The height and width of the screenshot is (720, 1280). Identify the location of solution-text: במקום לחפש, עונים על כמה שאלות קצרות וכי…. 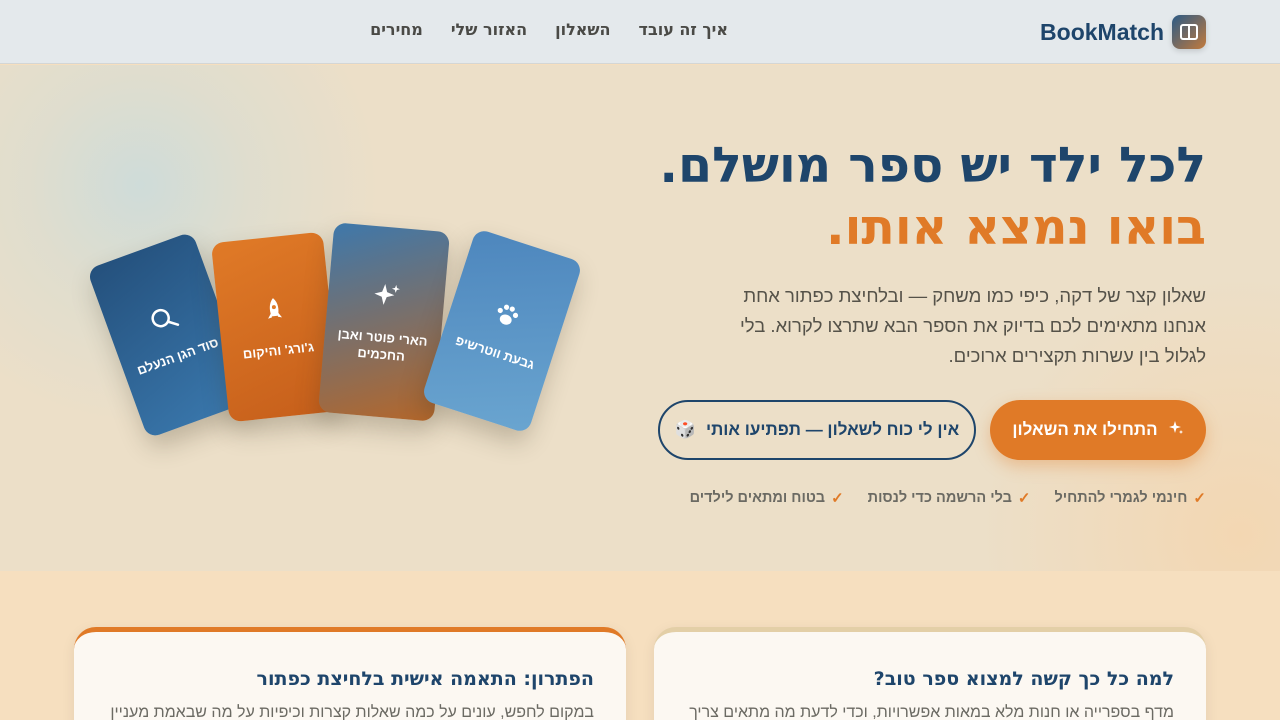
(352, 712).